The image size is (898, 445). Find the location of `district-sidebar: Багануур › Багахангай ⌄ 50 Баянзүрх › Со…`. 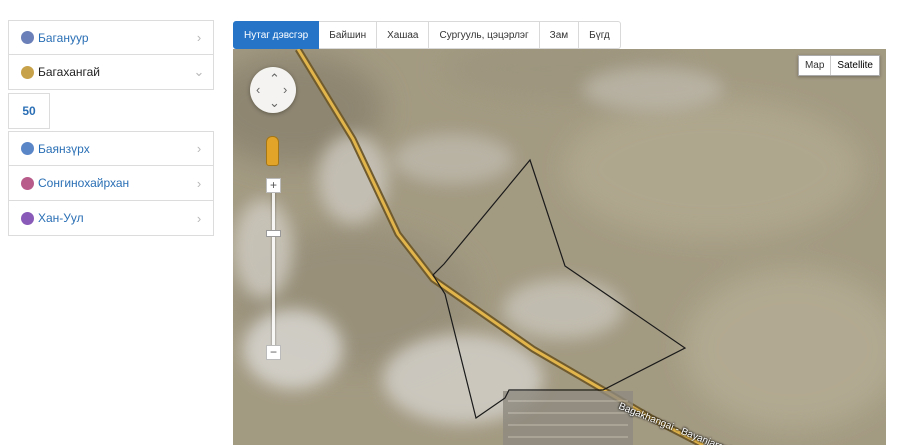

district-sidebar: Багануур › Багахангай ⌄ 50 Баянзүрх › Со… is located at coordinates (111, 128).